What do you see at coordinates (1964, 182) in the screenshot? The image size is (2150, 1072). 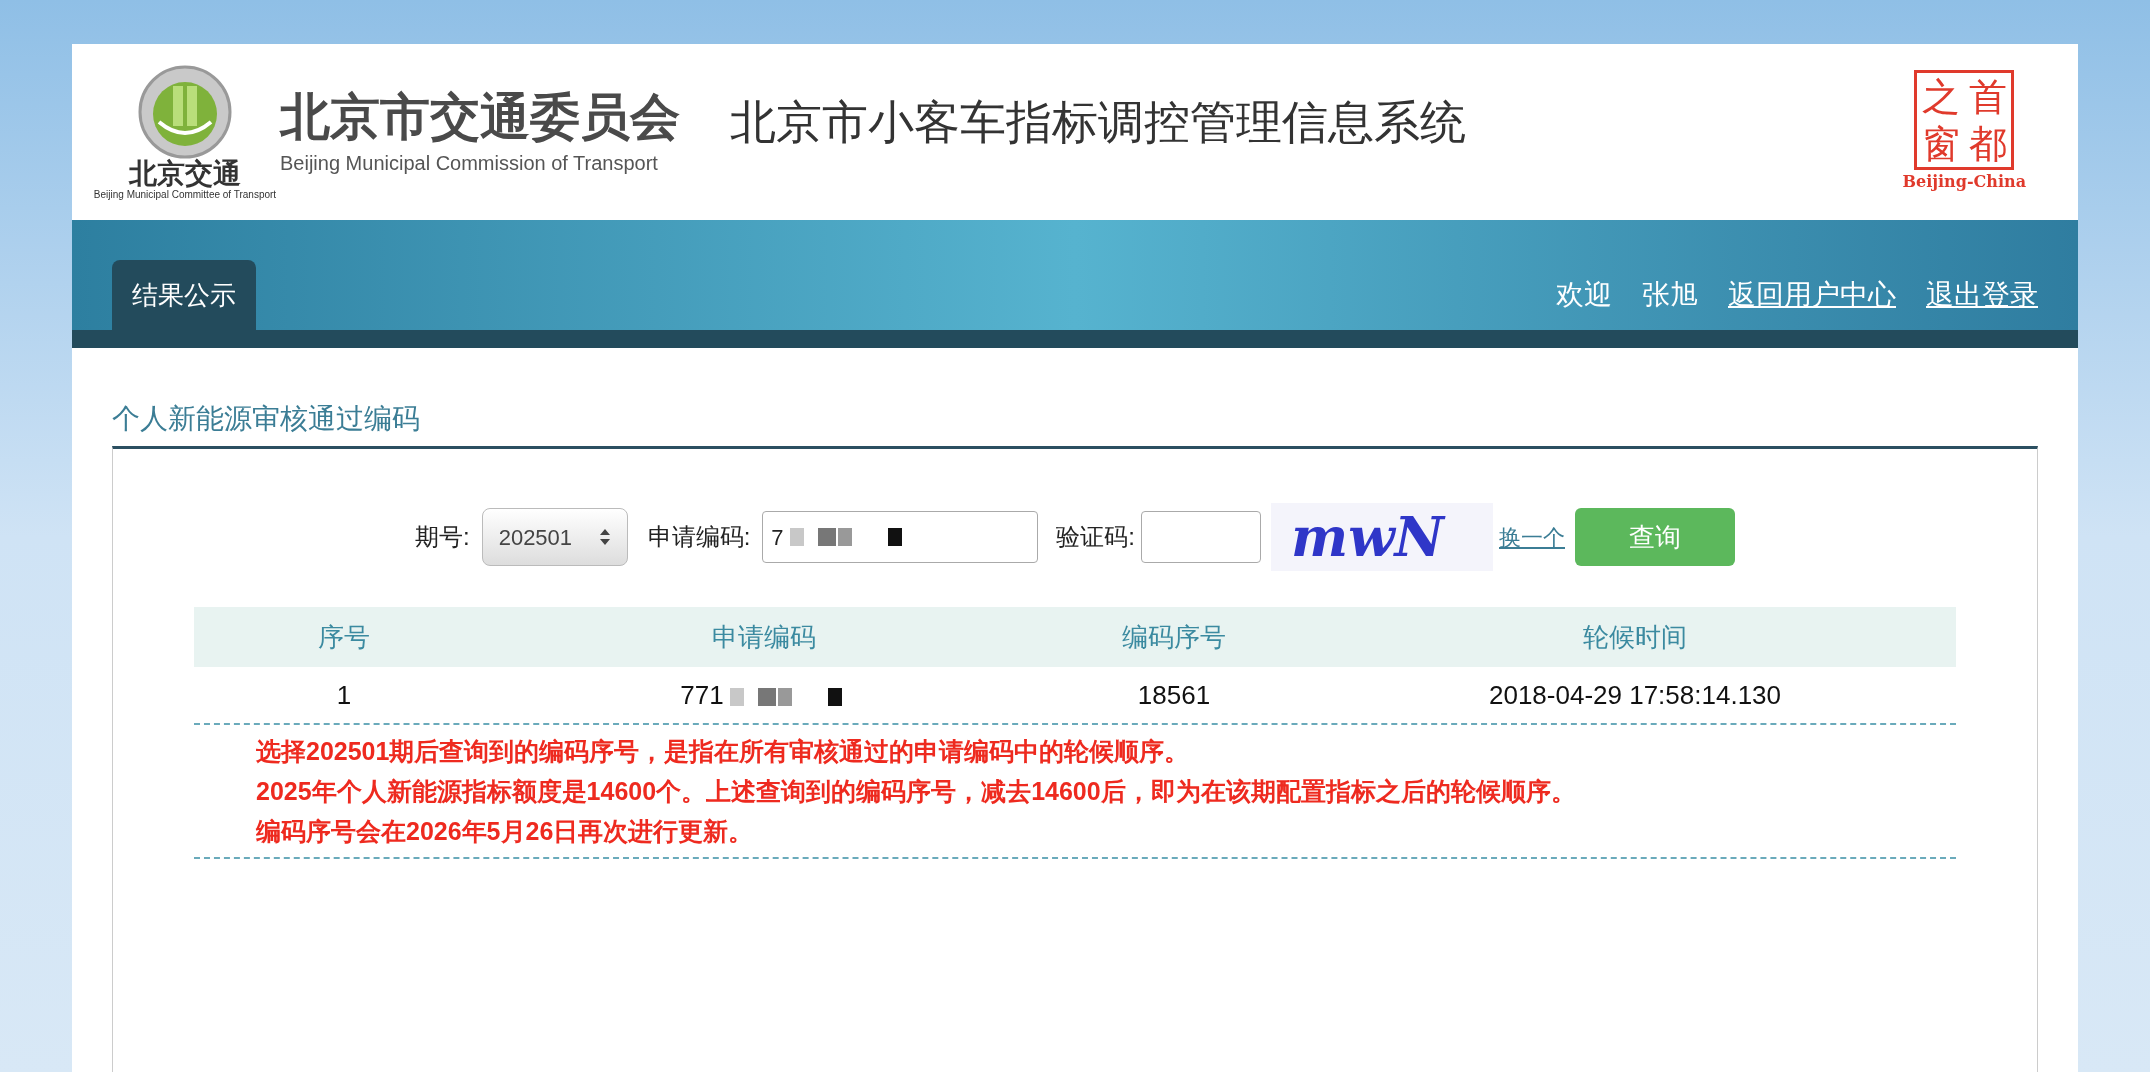 I see `seal-caption: Beijing-China` at bounding box center [1964, 182].